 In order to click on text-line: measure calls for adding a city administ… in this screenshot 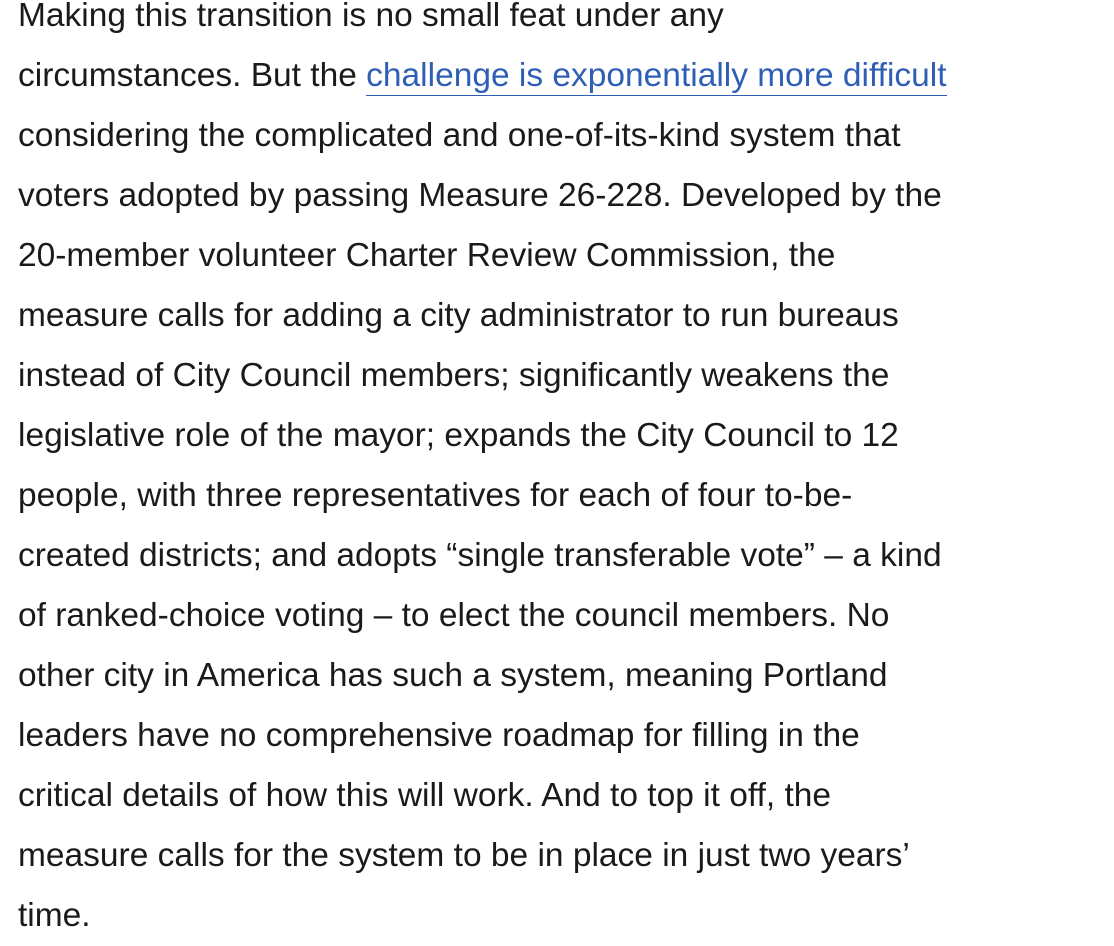, I will do `click(458, 315)`.